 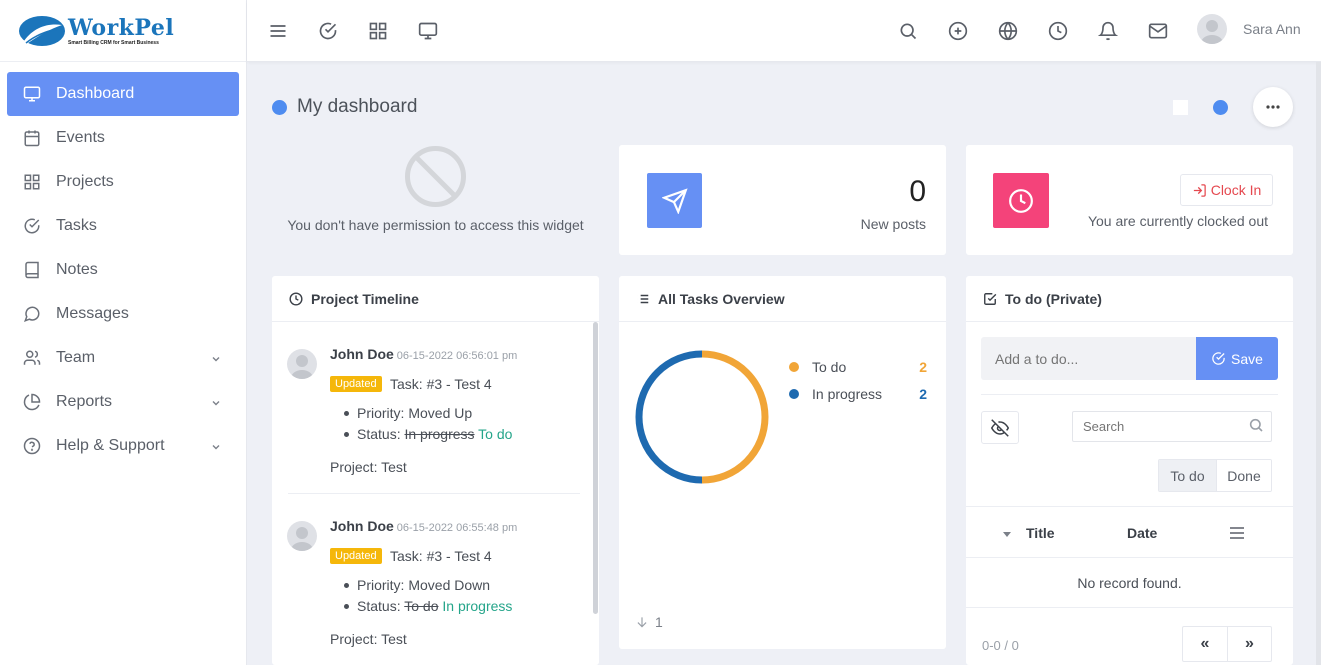 I want to click on status-old: In progress, so click(x=439, y=434).